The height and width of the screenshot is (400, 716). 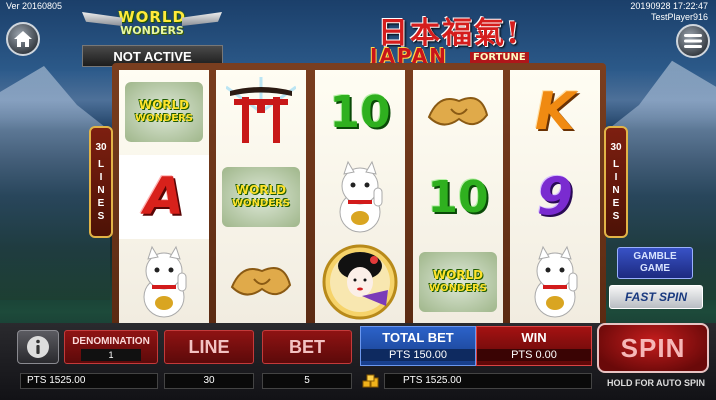 What do you see at coordinates (679, 17) in the screenshot?
I see `player-name: TestPlayer916` at bounding box center [679, 17].